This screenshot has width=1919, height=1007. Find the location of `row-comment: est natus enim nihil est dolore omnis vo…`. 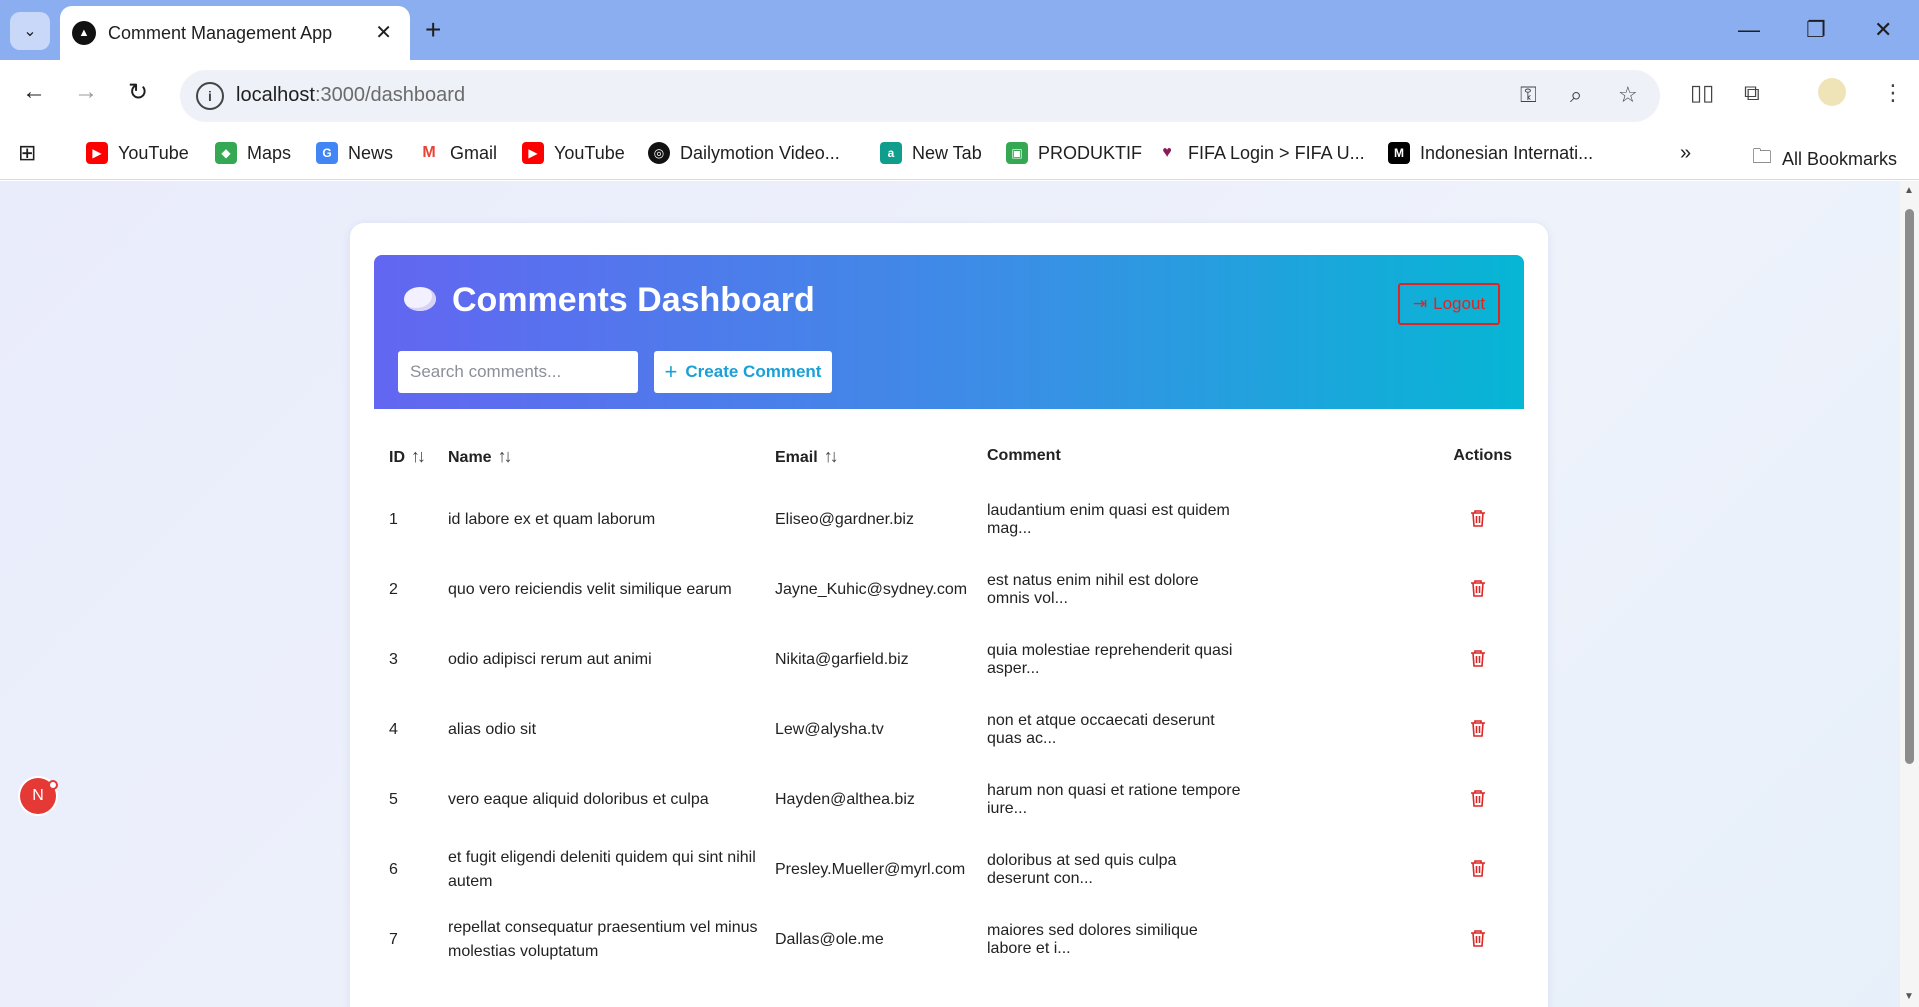

row-comment: est natus enim nihil est dolore omnis vo… is located at coordinates (1093, 589).